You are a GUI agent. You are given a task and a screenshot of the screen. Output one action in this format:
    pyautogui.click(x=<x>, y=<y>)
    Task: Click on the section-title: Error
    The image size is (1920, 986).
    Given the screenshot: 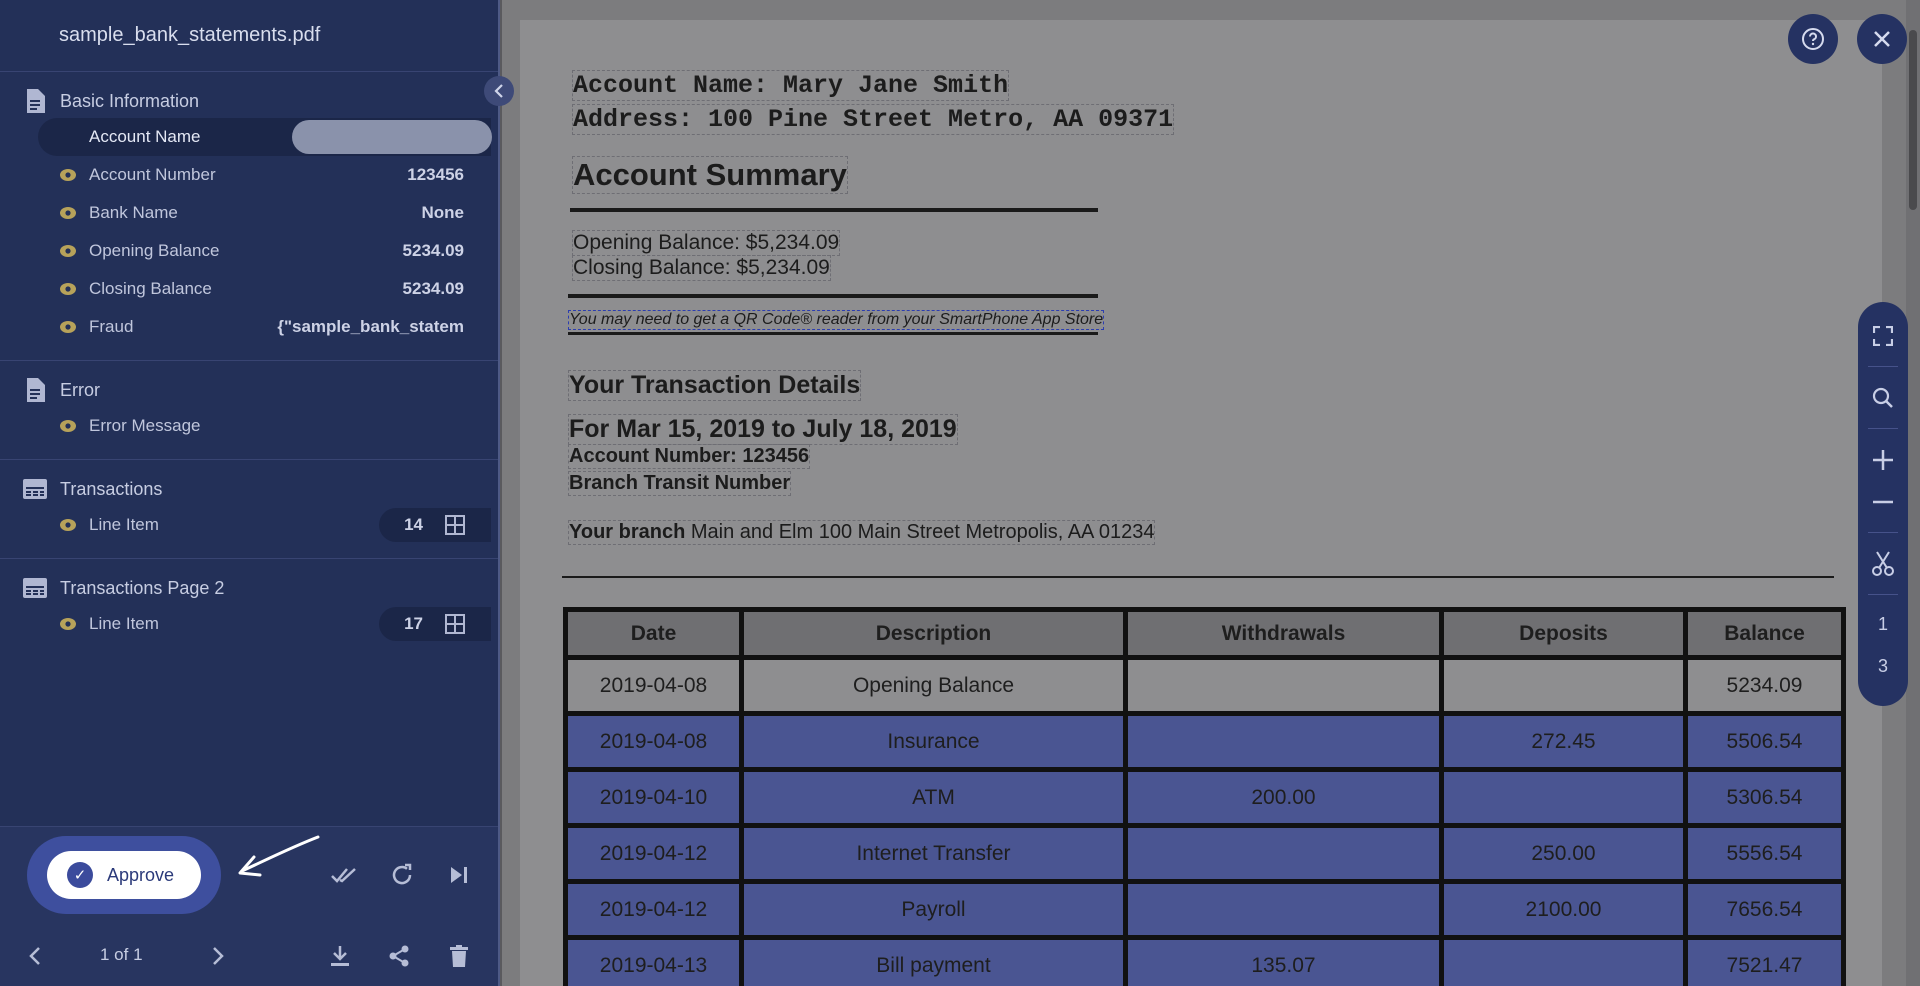 What is the action you would take?
    pyautogui.click(x=249, y=390)
    